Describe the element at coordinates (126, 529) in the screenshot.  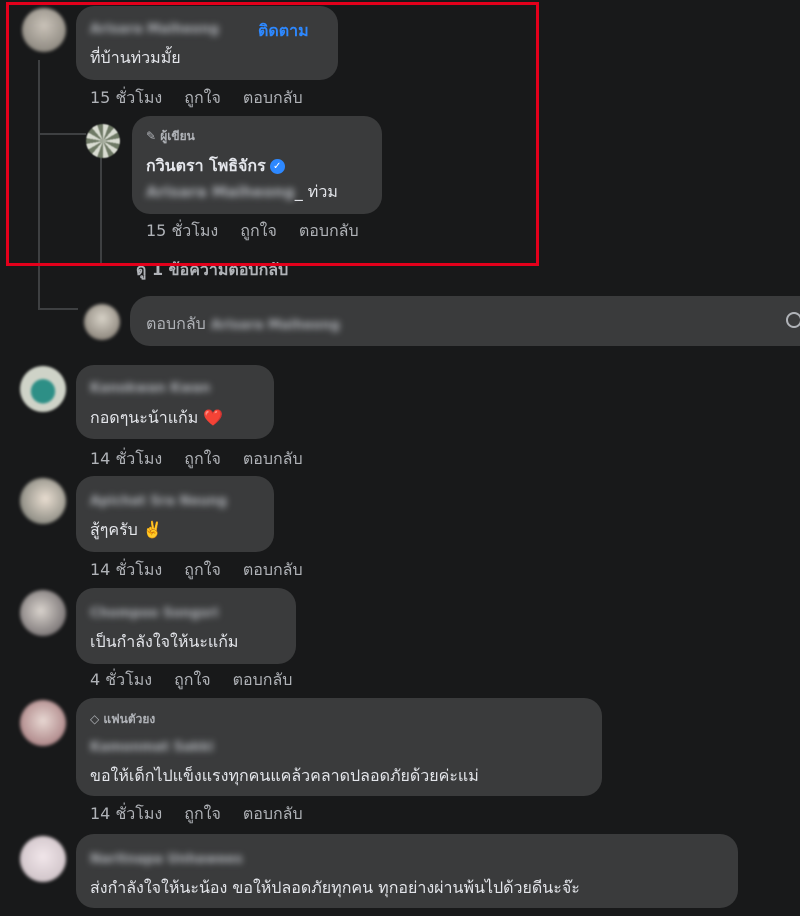
I see `comment-text: สู้ๆครับ ✌️` at that location.